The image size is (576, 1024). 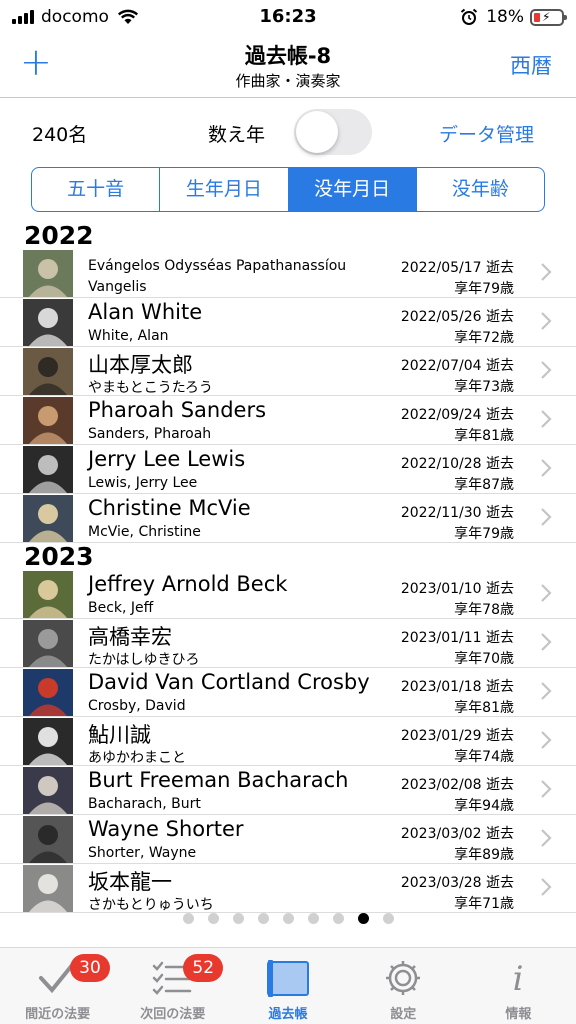 What do you see at coordinates (457, 883) in the screenshot?
I see `death-date: 2023/03/28 逝去` at bounding box center [457, 883].